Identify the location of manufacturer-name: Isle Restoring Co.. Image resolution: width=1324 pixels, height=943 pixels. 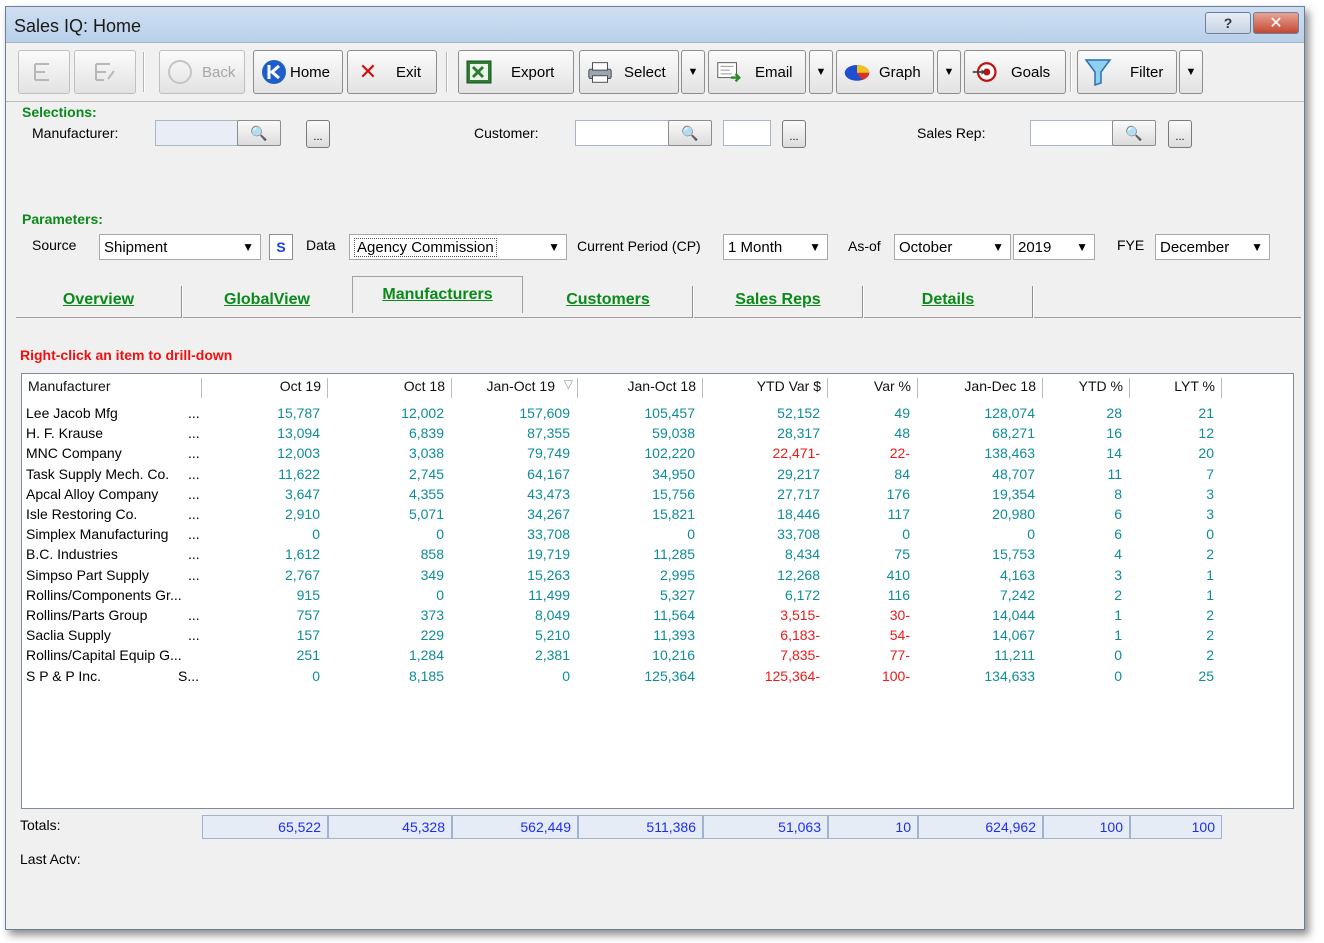
(82, 514).